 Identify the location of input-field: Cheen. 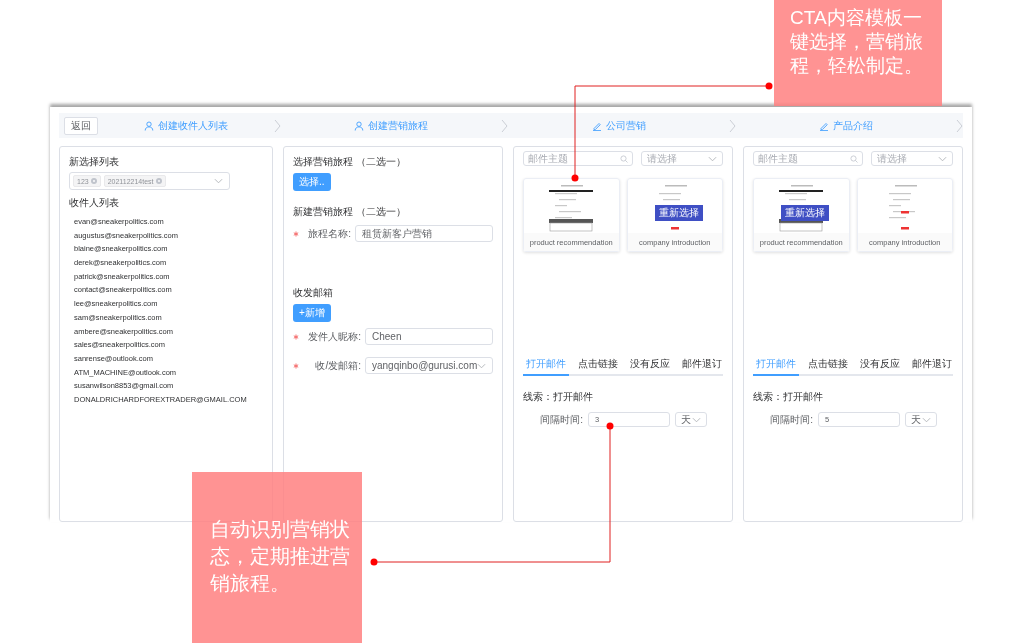
(429, 336).